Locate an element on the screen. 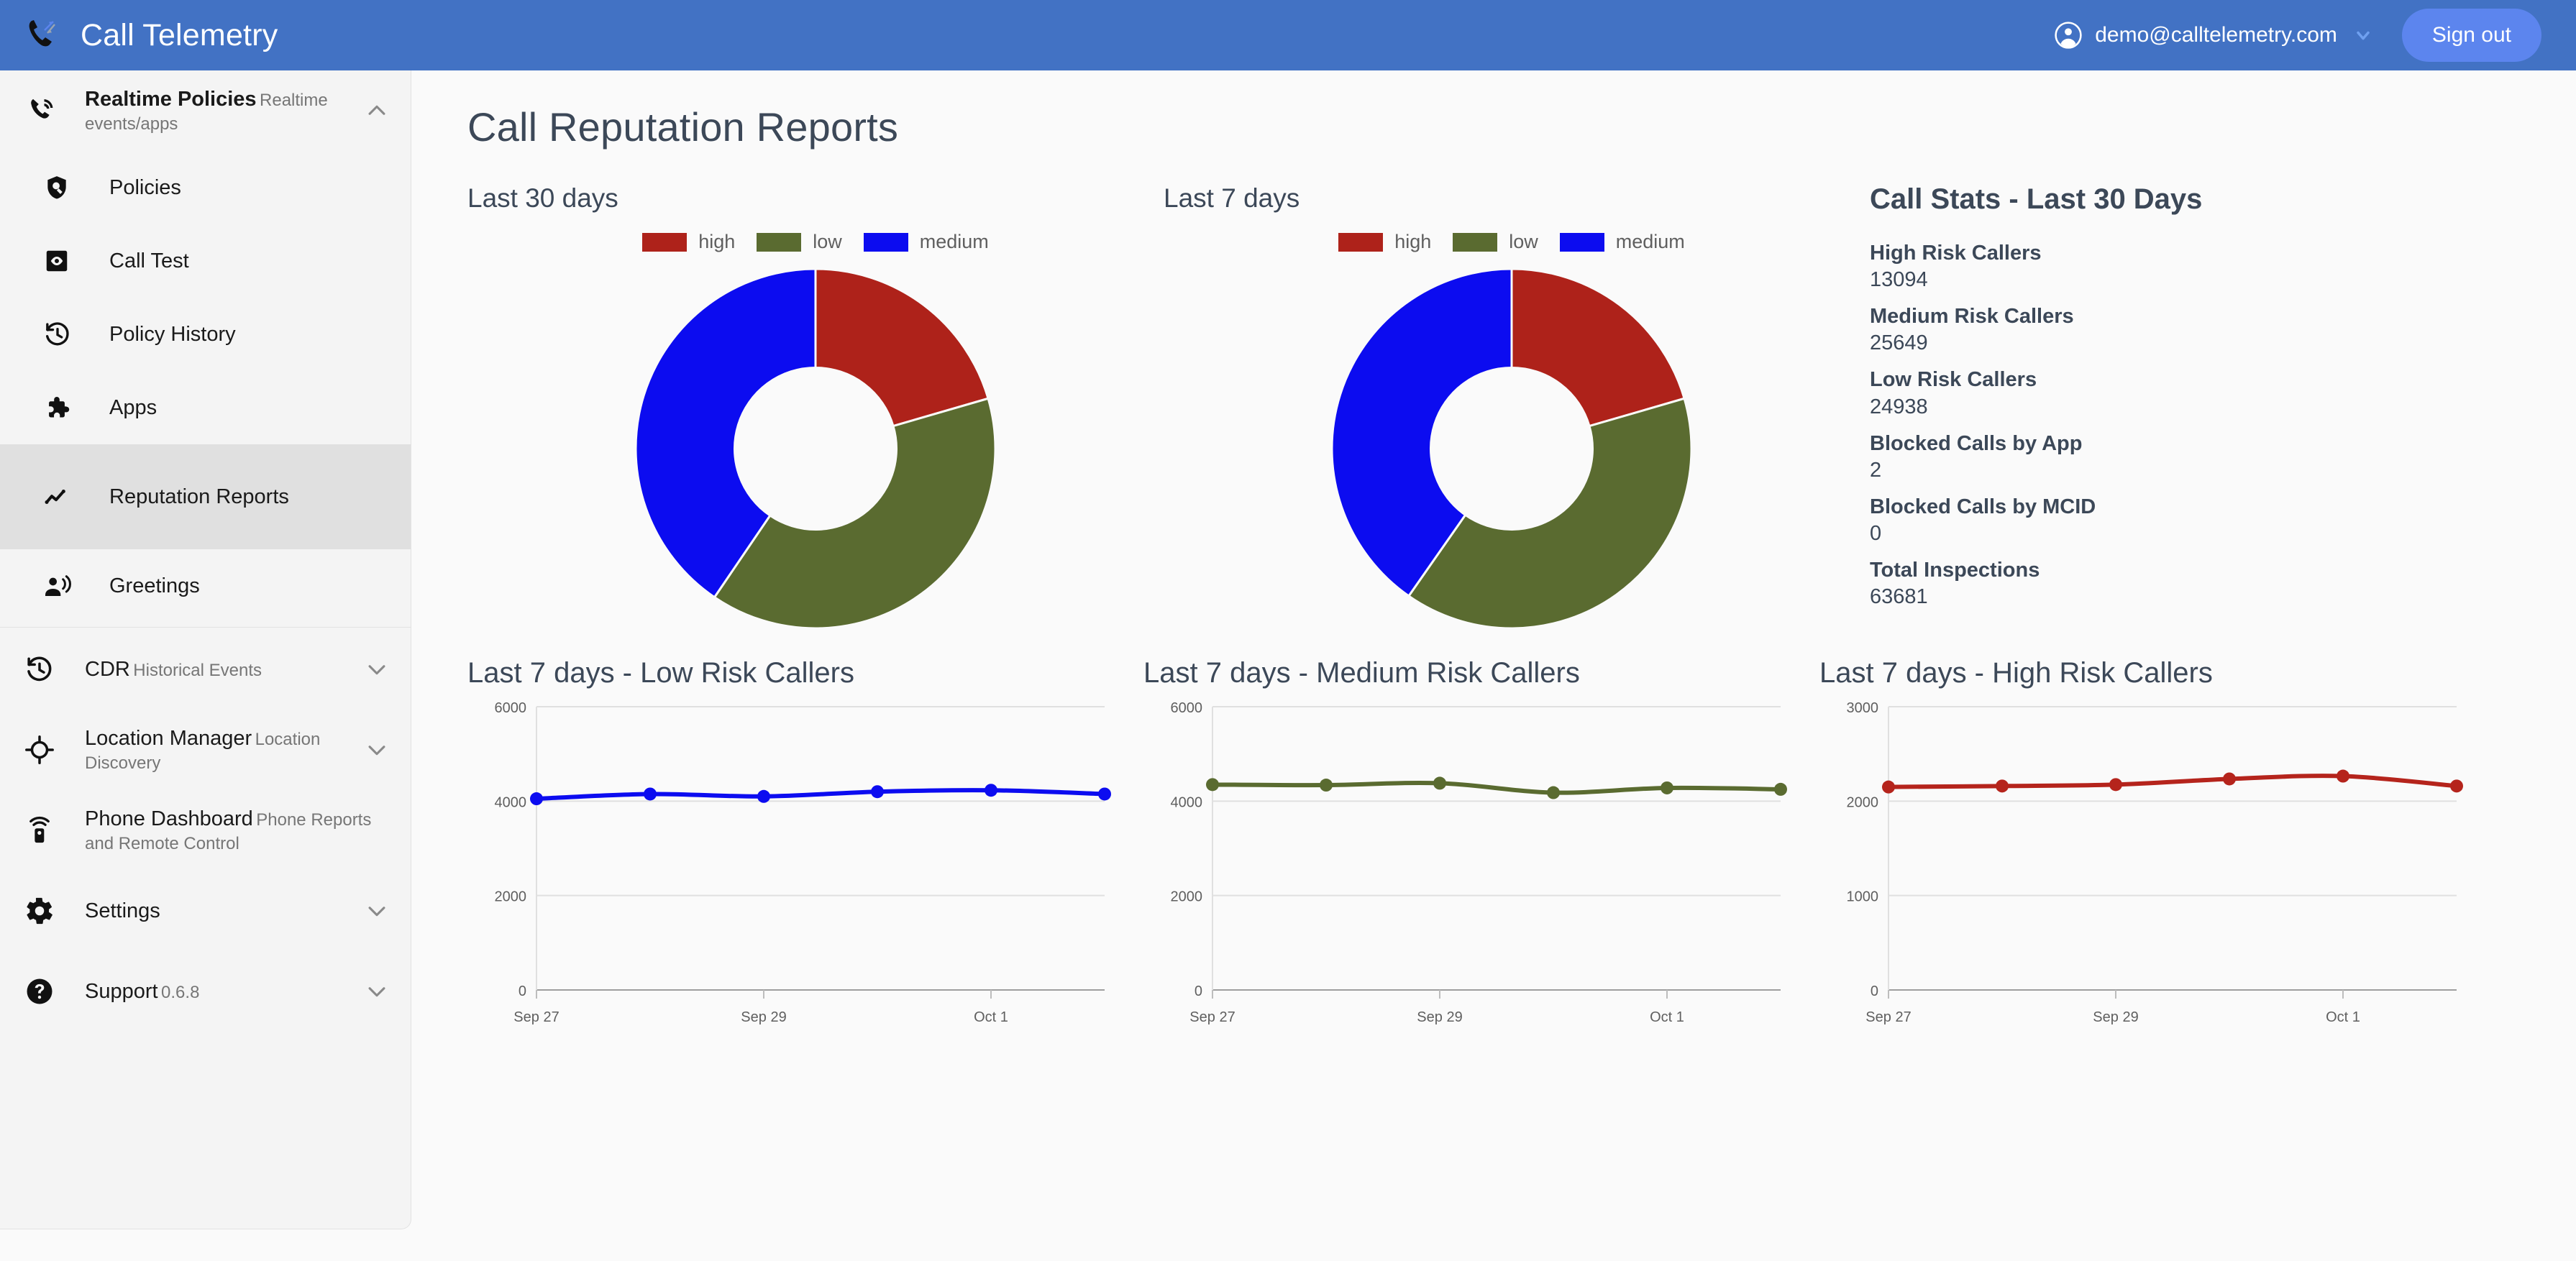 The width and height of the screenshot is (2576, 1261). sidebar-item-reputation-reports: Reputation Reports is located at coordinates (205, 496).